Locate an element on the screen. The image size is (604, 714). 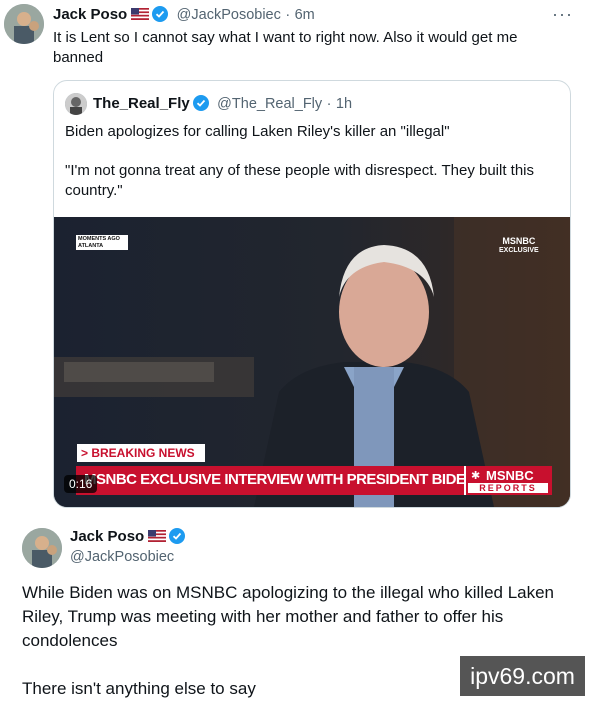
more-icon: ··· is located at coordinates (562, 14).